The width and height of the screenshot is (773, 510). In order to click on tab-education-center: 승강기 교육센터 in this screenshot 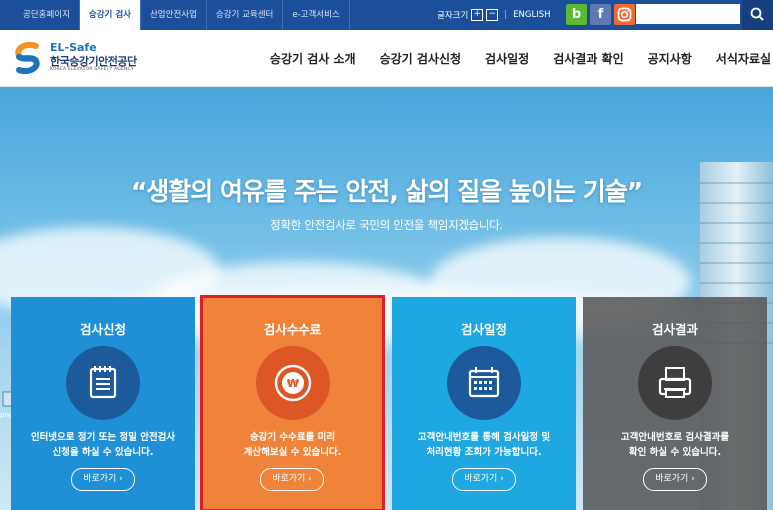, I will do `click(245, 15)`.